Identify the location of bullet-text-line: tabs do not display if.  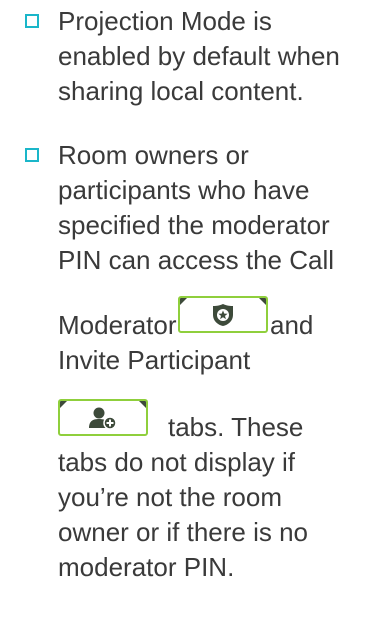
(177, 462).